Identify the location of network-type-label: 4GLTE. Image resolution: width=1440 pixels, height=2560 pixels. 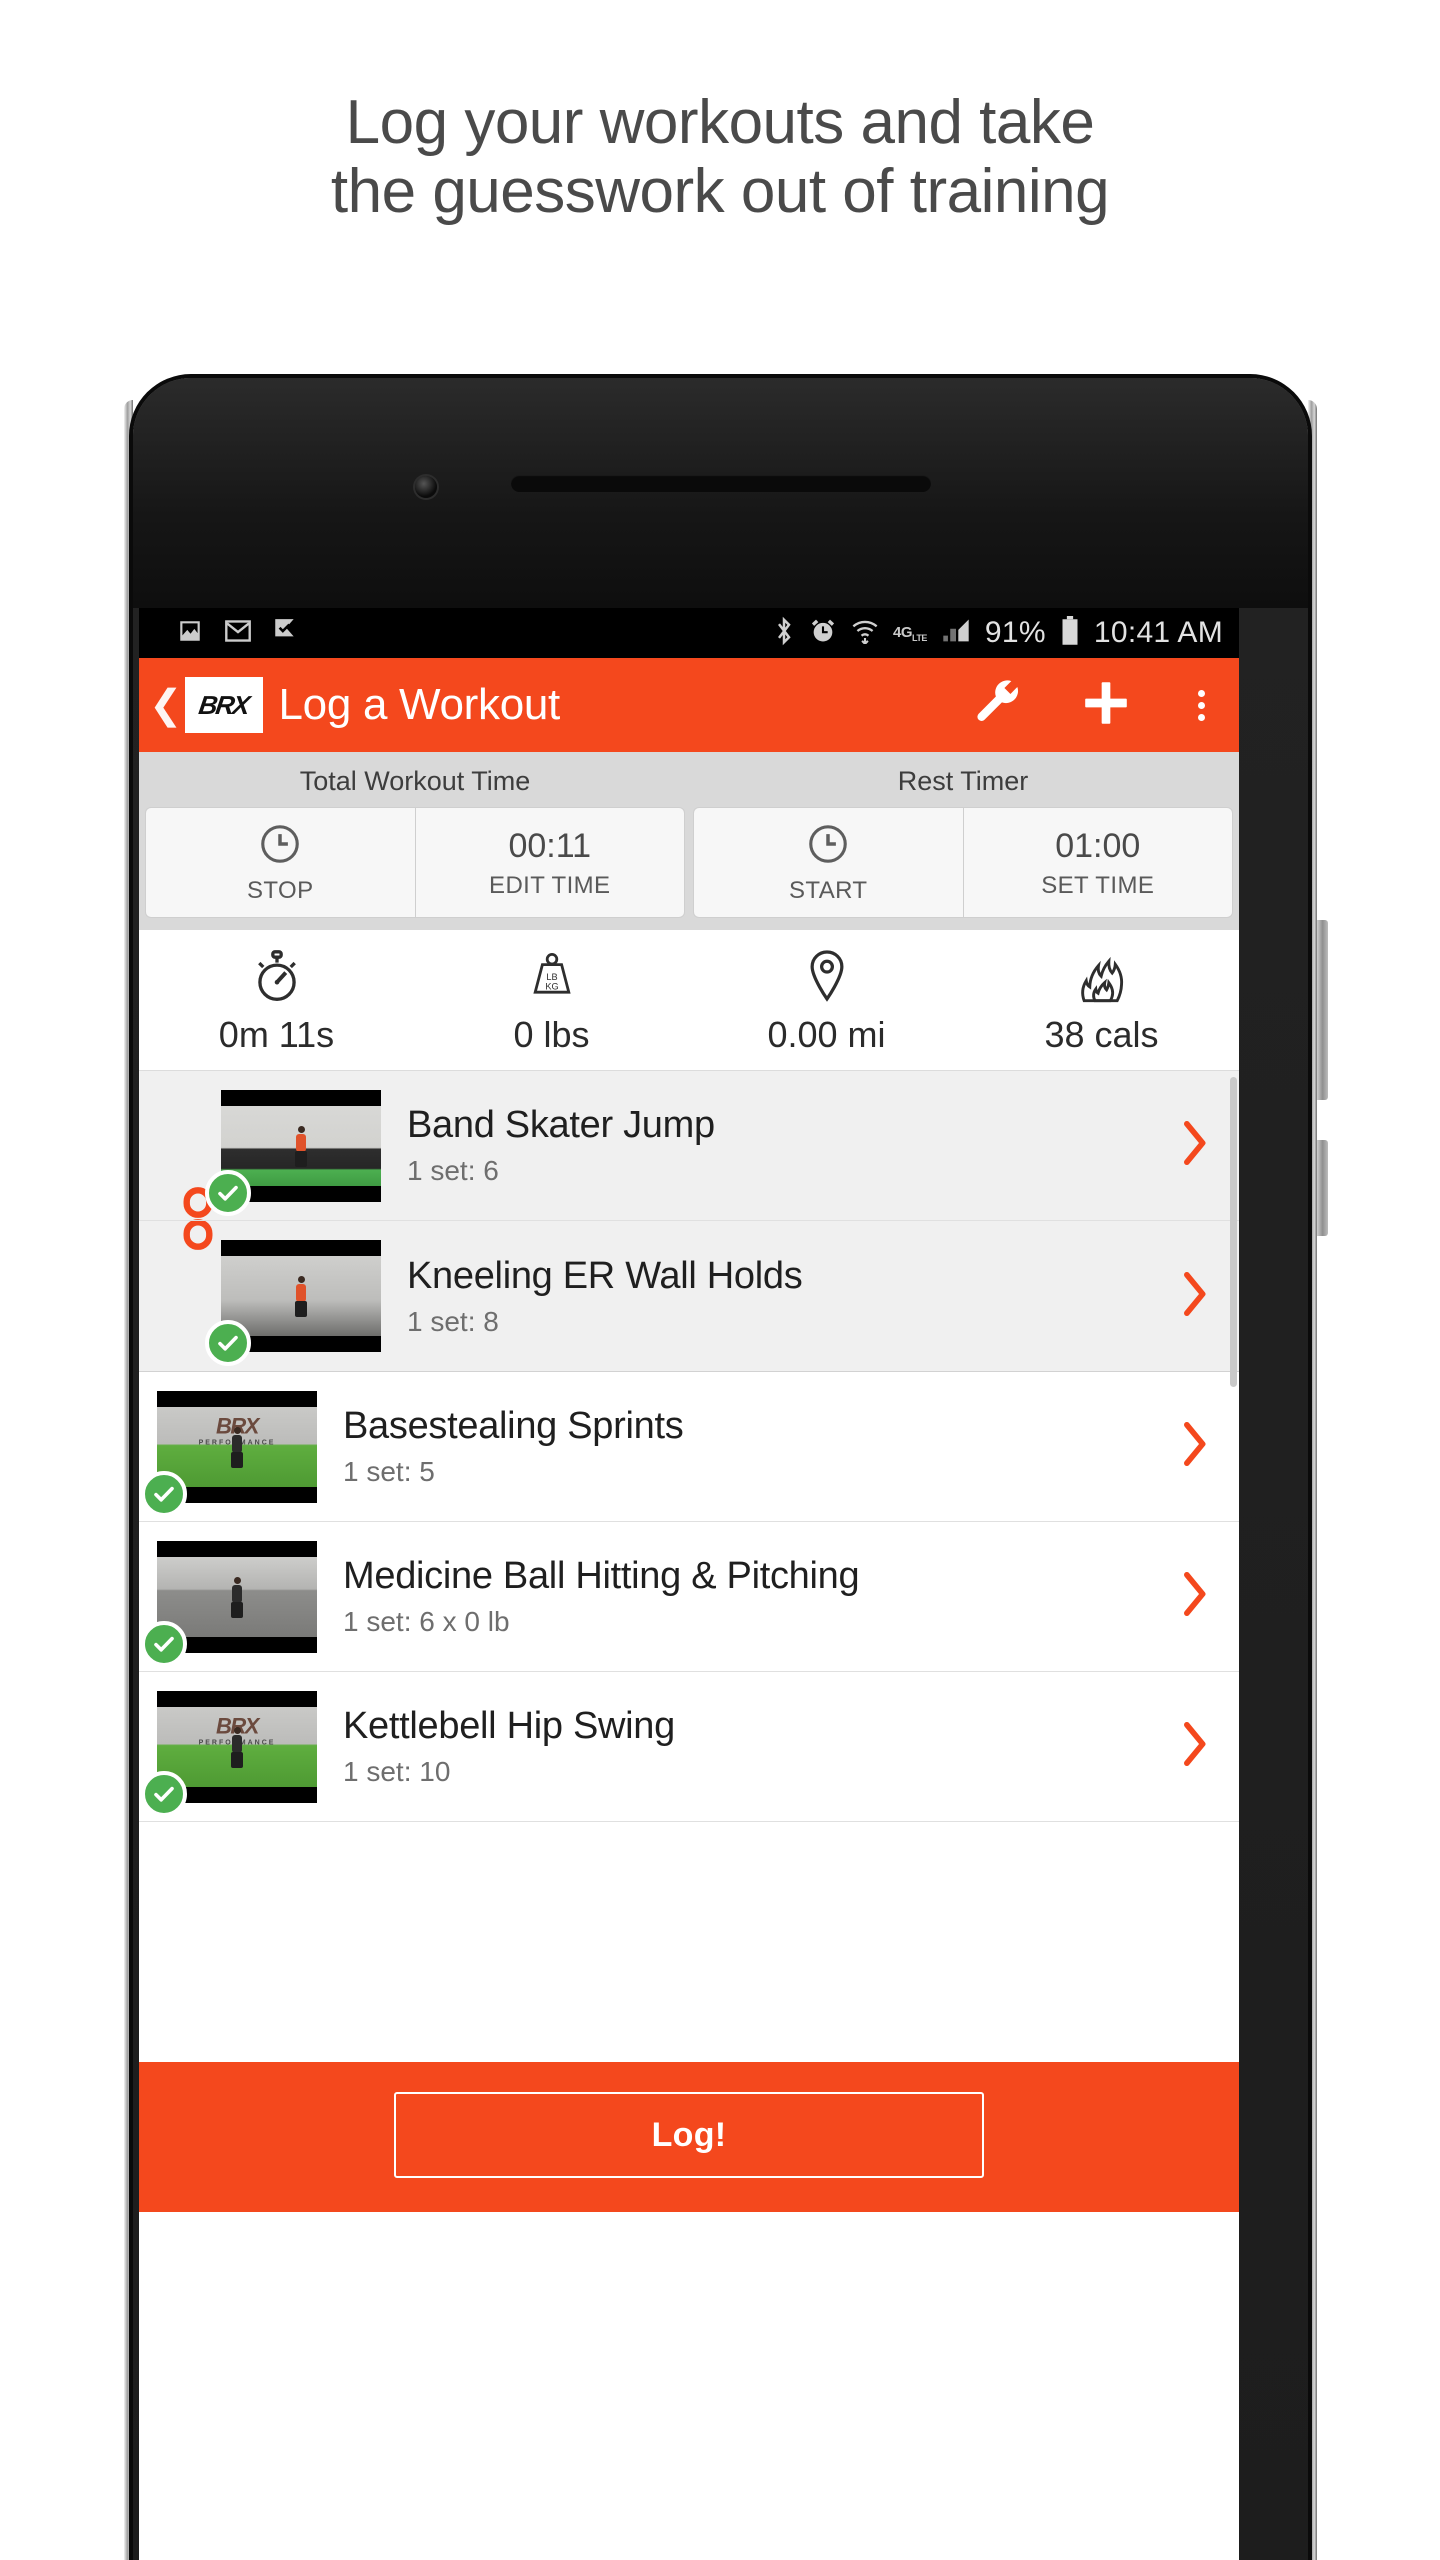
(910, 633).